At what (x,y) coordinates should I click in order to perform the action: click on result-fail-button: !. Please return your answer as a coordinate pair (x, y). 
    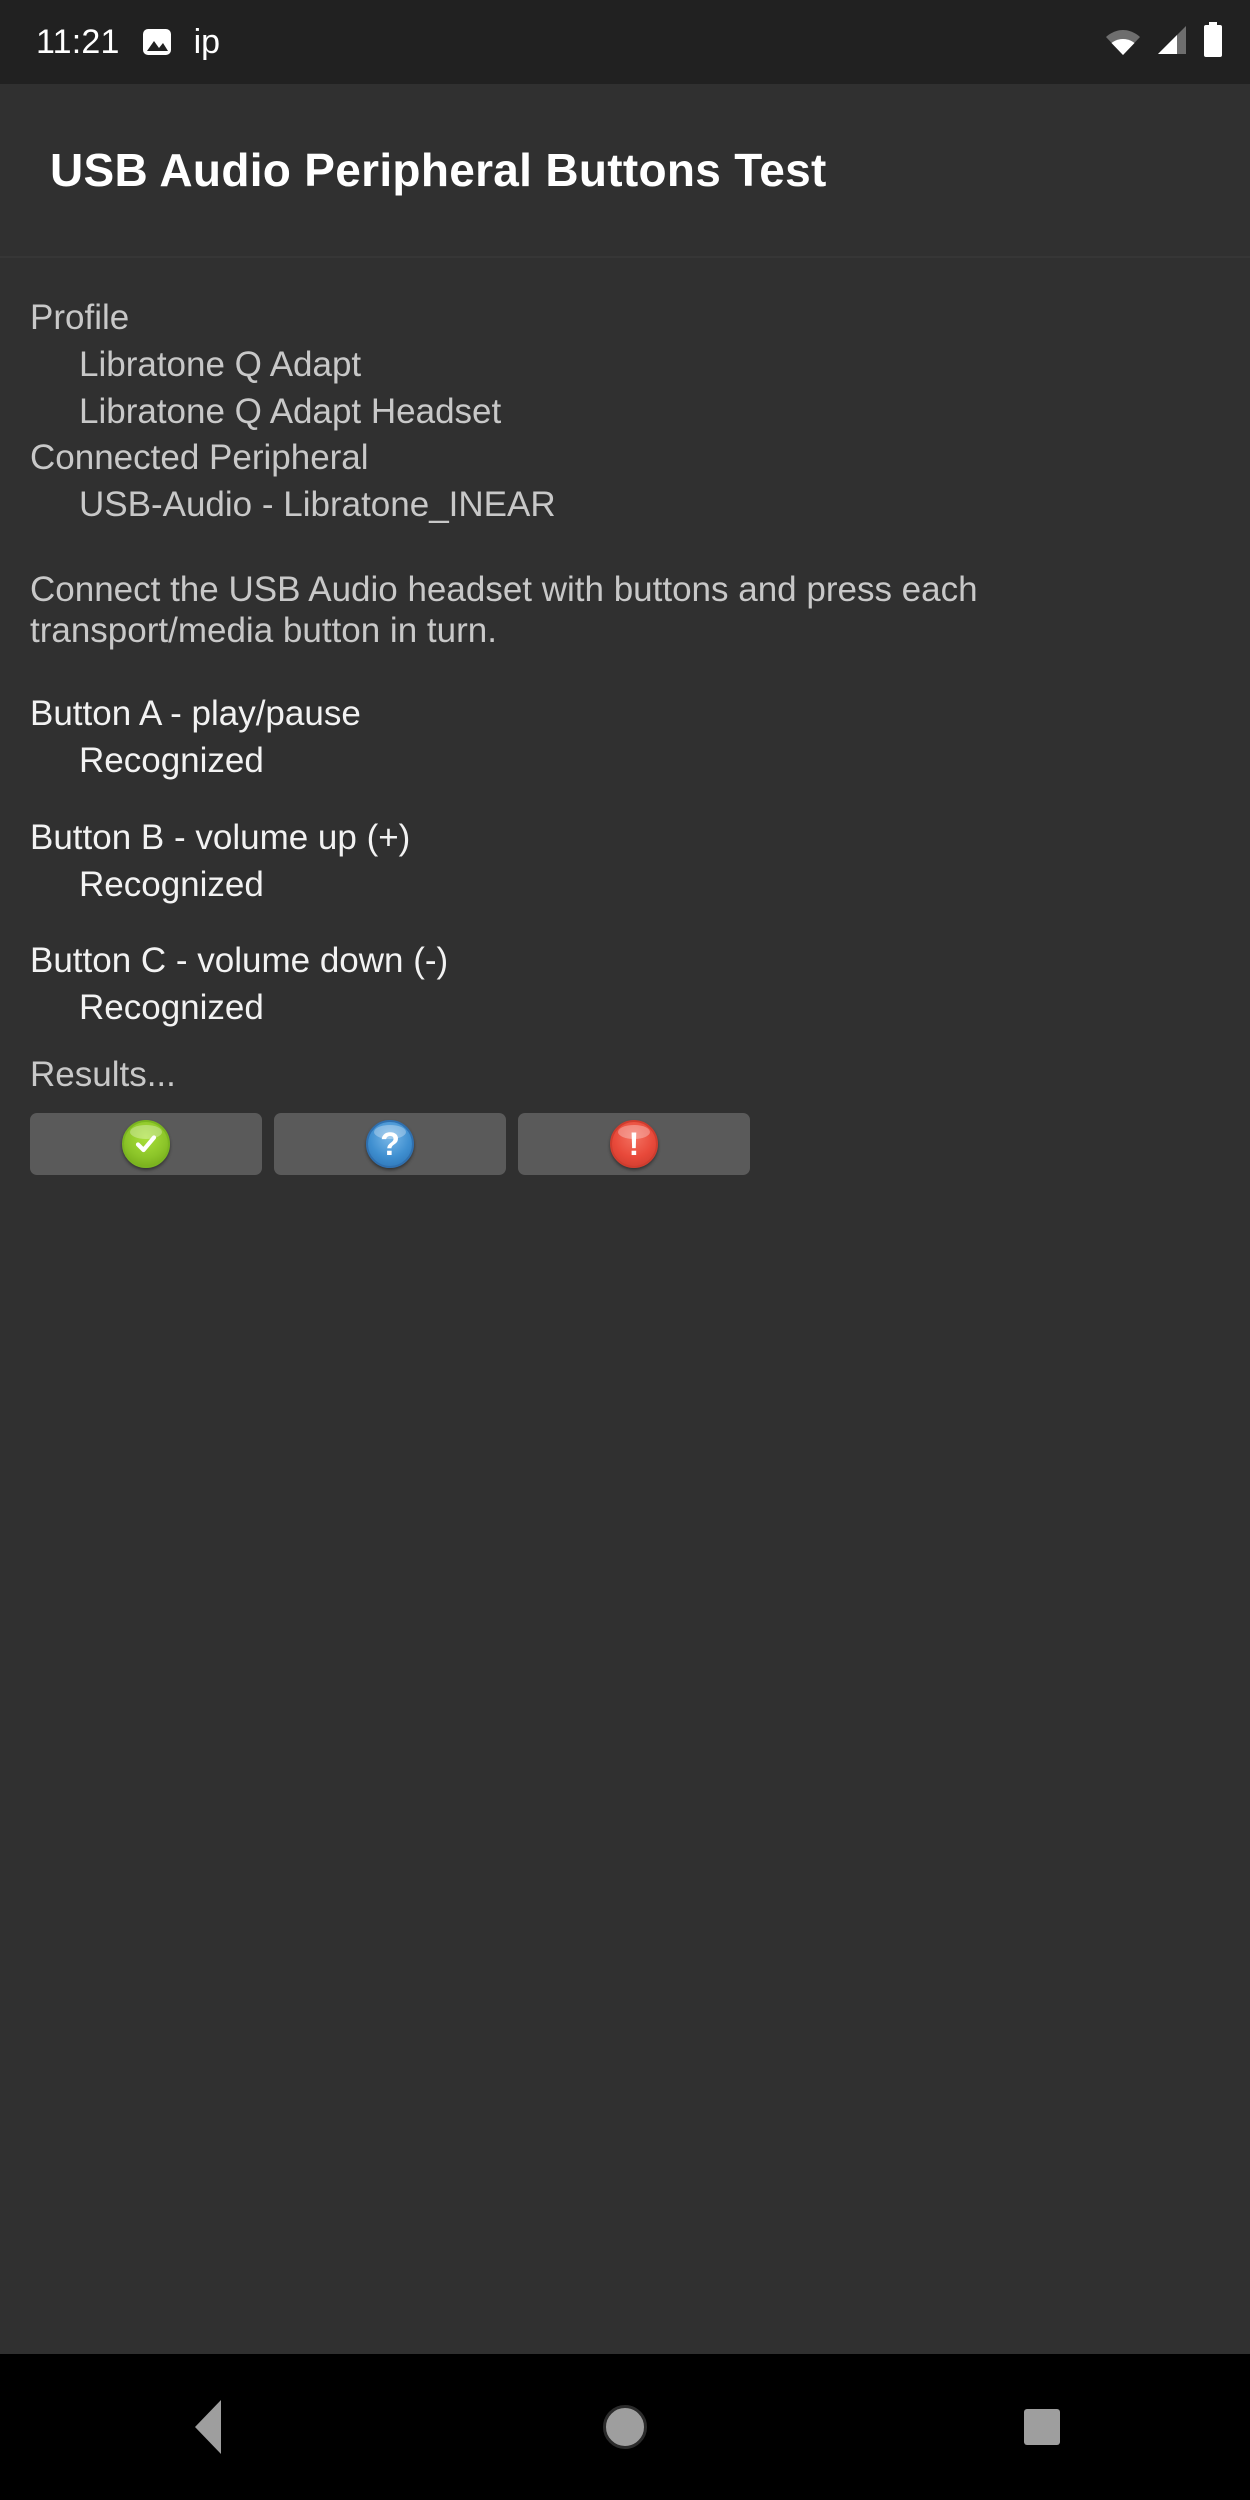
    Looking at the image, I should click on (634, 1143).